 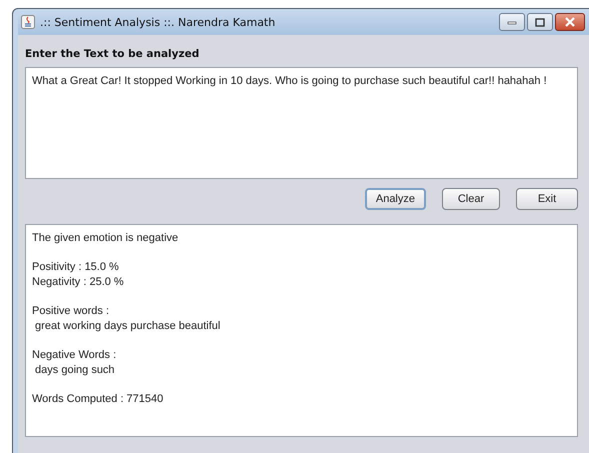 I want to click on output-line: days going such, so click(x=75, y=370).